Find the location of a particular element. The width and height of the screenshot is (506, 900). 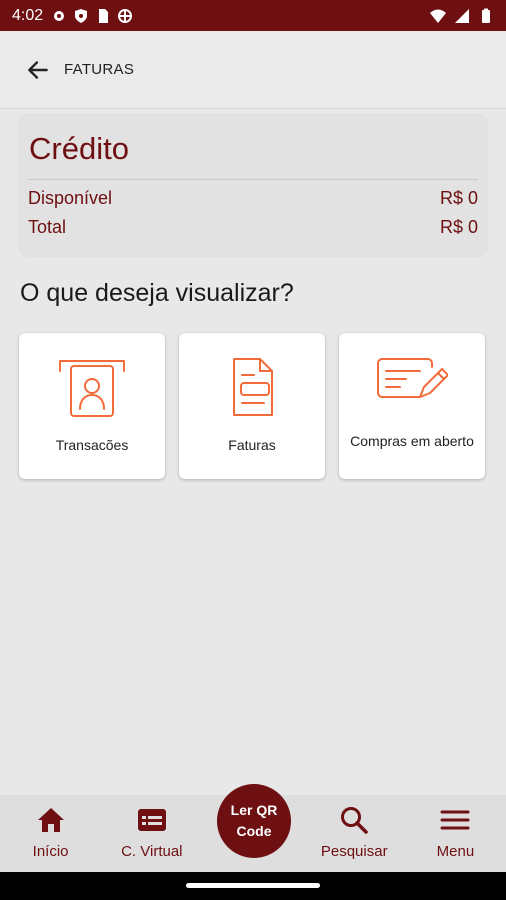

home-icon is located at coordinates (50, 820).